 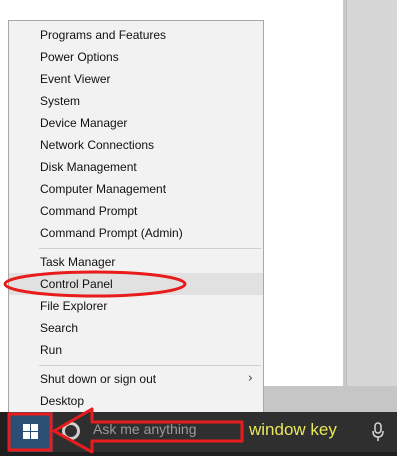 What do you see at coordinates (136, 35) in the screenshot?
I see `menu-item-programs-and-features: Programs and Features` at bounding box center [136, 35].